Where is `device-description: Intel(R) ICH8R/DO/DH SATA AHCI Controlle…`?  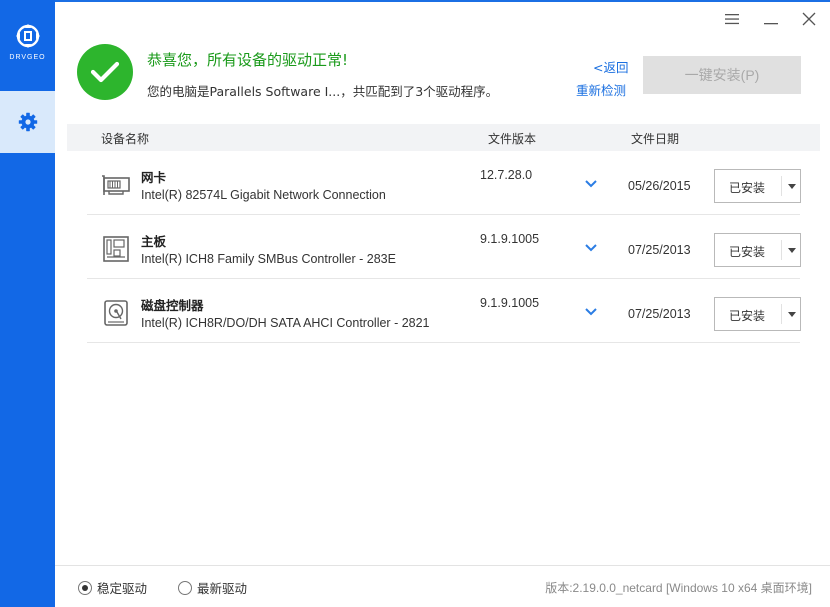 device-description: Intel(R) ICH8R/DO/DH SATA AHCI Controlle… is located at coordinates (285, 323).